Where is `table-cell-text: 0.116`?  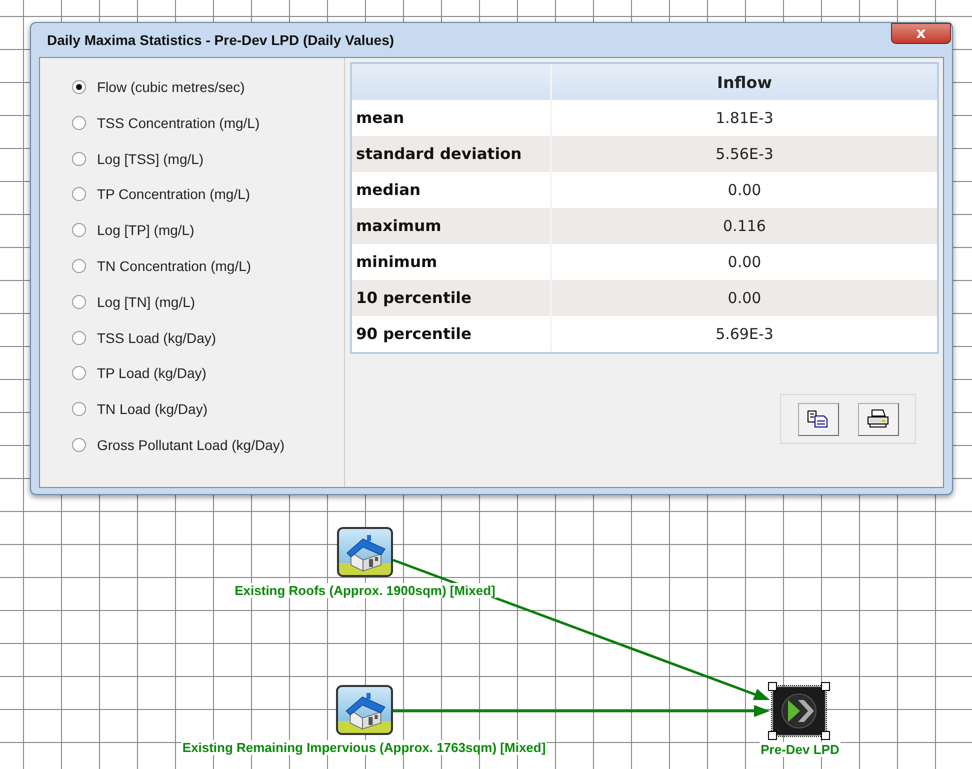
table-cell-text: 0.116 is located at coordinates (744, 226).